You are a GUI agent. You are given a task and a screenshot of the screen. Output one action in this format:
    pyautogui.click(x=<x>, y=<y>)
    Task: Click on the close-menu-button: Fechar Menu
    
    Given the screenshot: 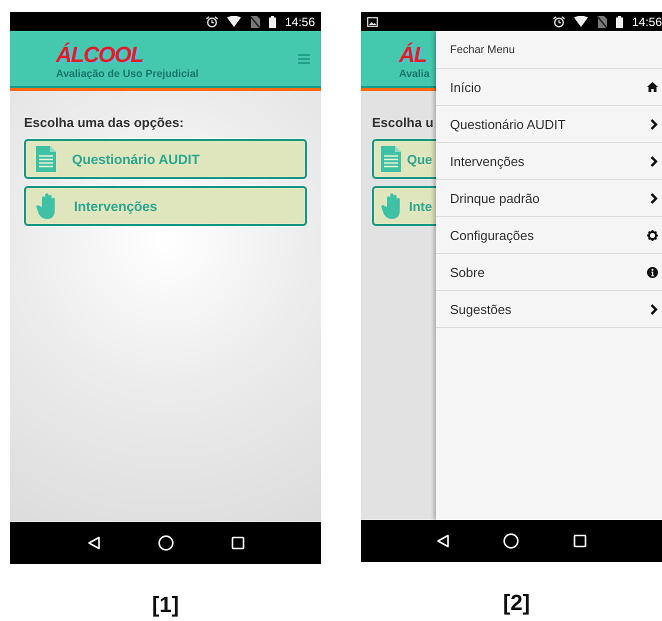 What is the action you would take?
    pyautogui.click(x=549, y=50)
    